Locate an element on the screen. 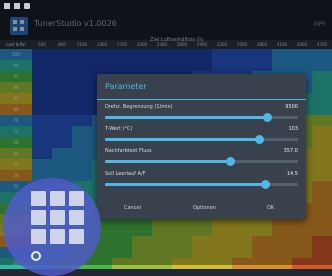 This screenshot has height=276, width=332. param-value: 103 is located at coordinates (293, 129).